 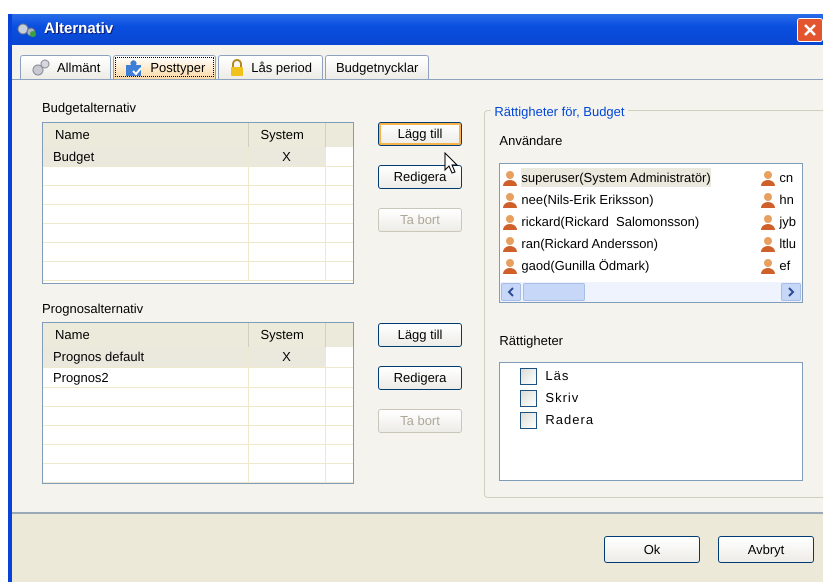 What do you see at coordinates (557, 376) in the screenshot?
I see `checkbox-label: Läs` at bounding box center [557, 376].